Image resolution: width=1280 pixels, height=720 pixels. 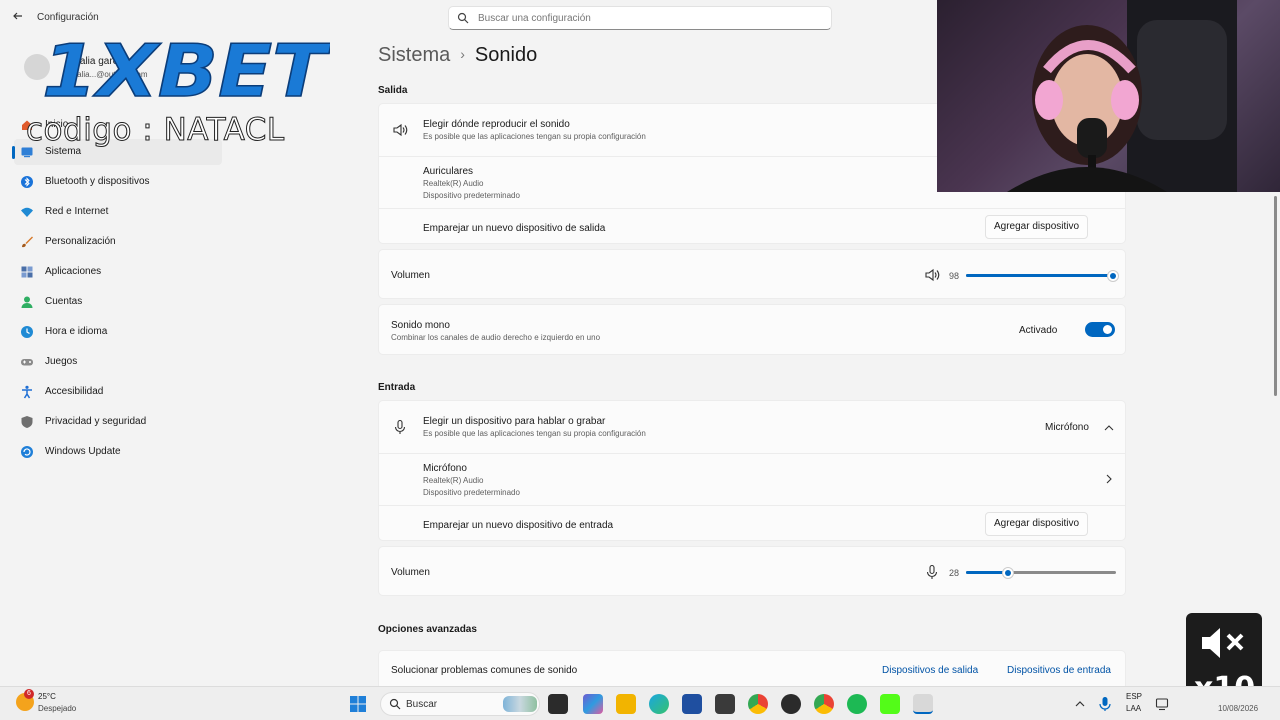 I want to click on chrome-profile-icon, so click(x=791, y=704).